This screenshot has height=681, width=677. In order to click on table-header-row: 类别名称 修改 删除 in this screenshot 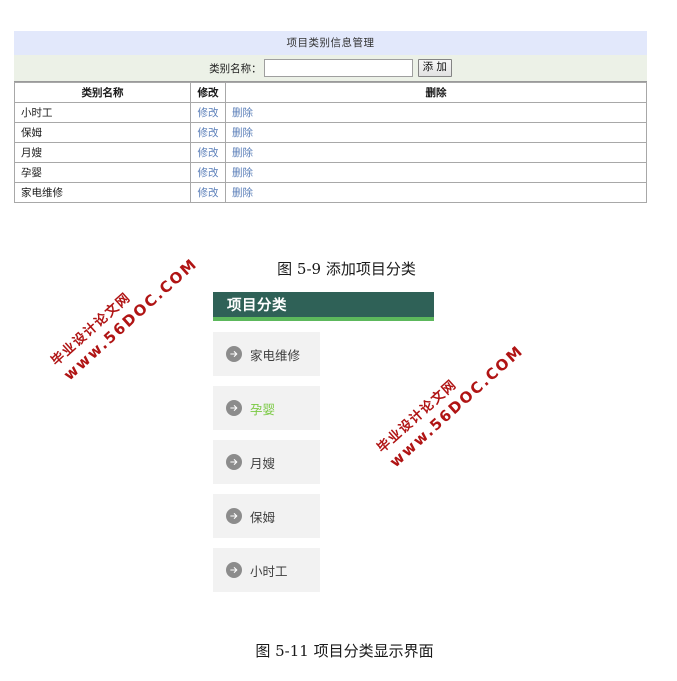, I will do `click(330, 92)`.